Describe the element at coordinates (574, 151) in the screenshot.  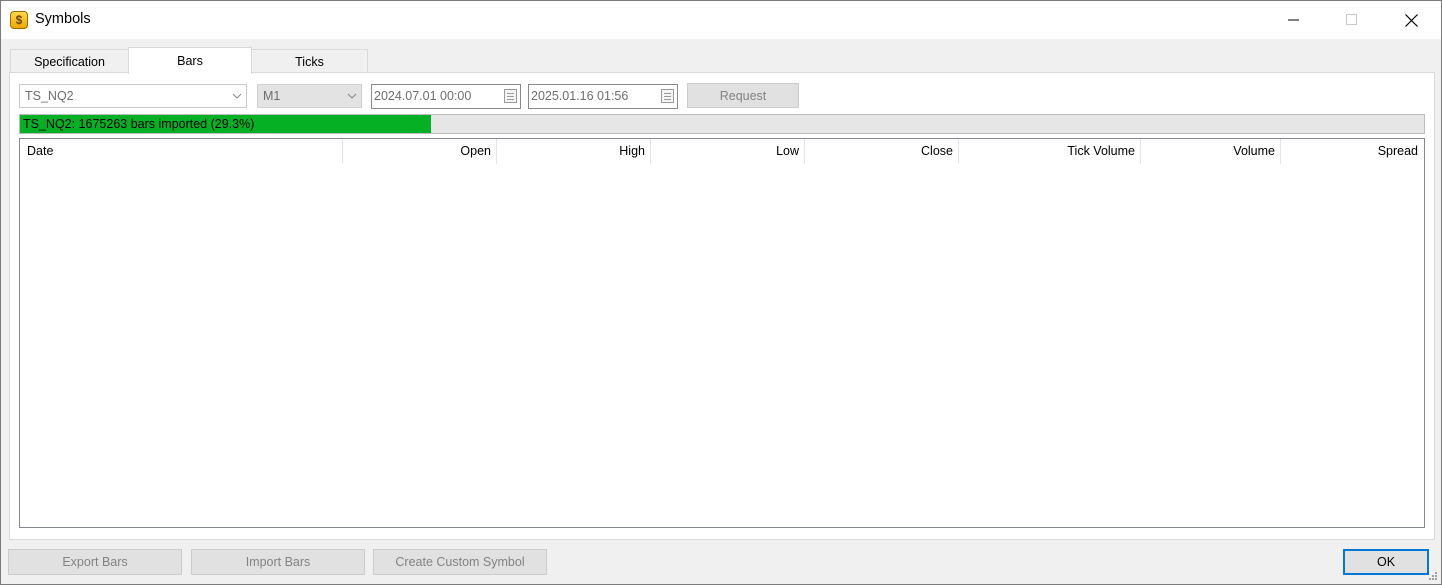
I see `column-header-high: High` at that location.